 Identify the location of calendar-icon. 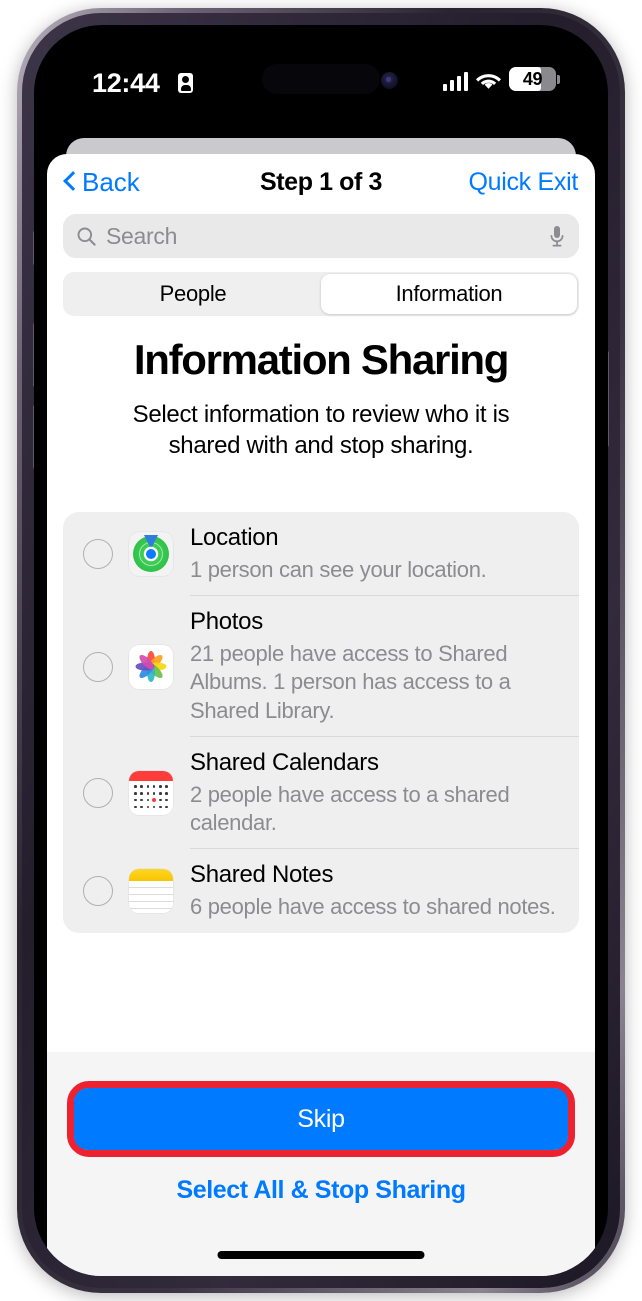
(151, 792).